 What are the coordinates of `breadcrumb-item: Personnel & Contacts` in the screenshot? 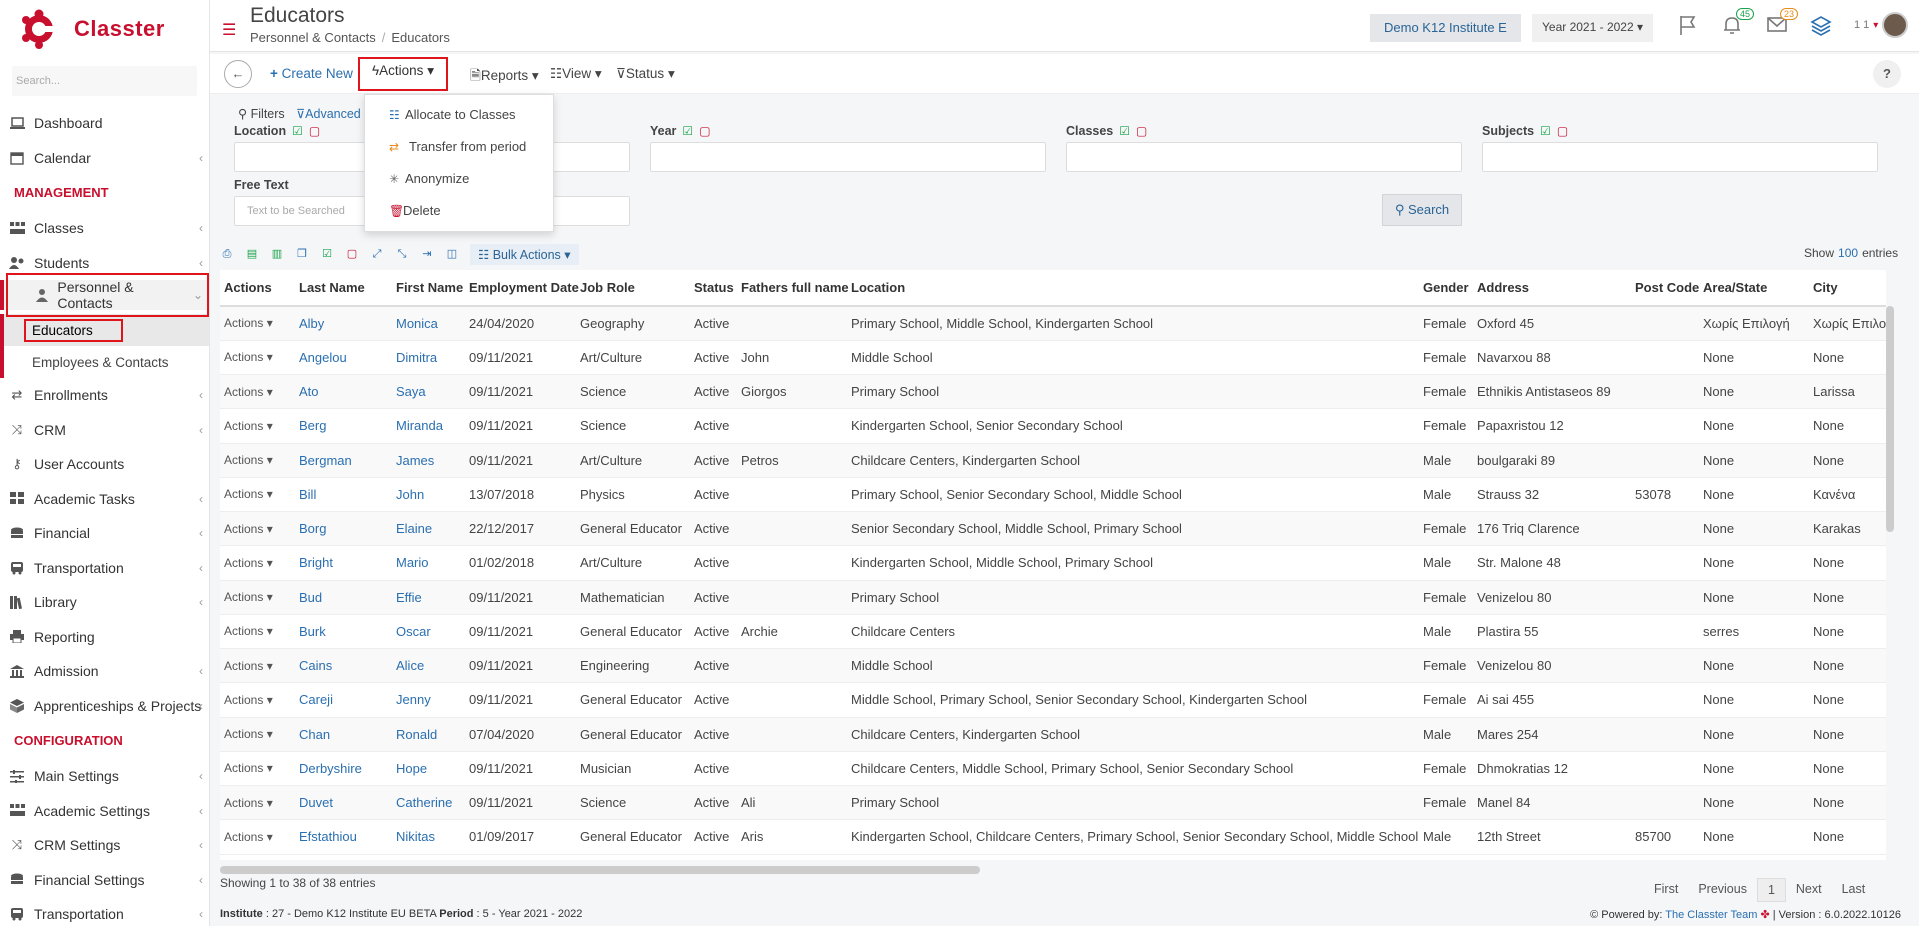 It's located at (313, 37).